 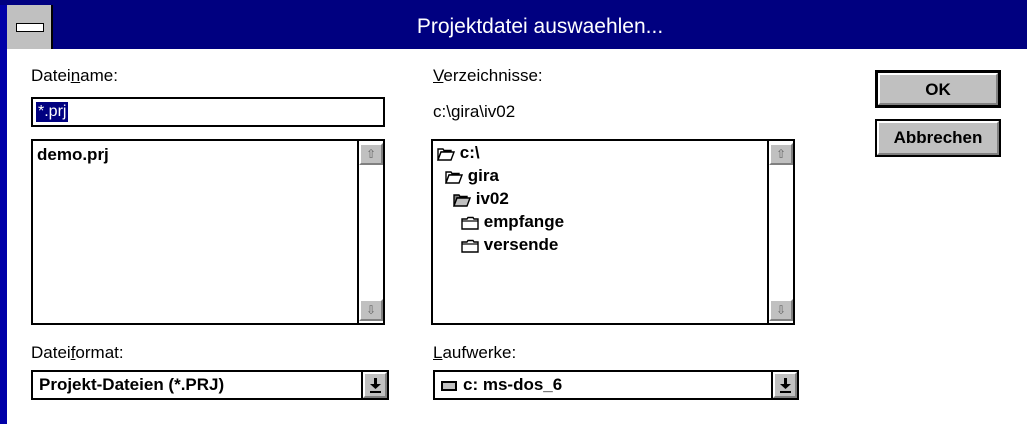 What do you see at coordinates (780, 232) in the screenshot?
I see `directory-list-scrollbar: ⇧ ⇩` at bounding box center [780, 232].